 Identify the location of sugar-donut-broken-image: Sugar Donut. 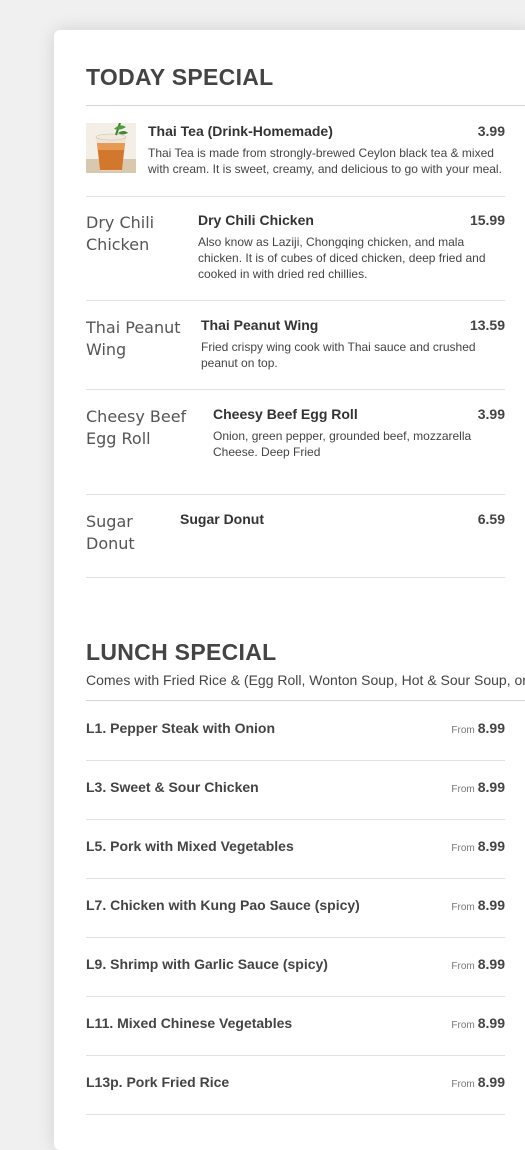
(126, 535).